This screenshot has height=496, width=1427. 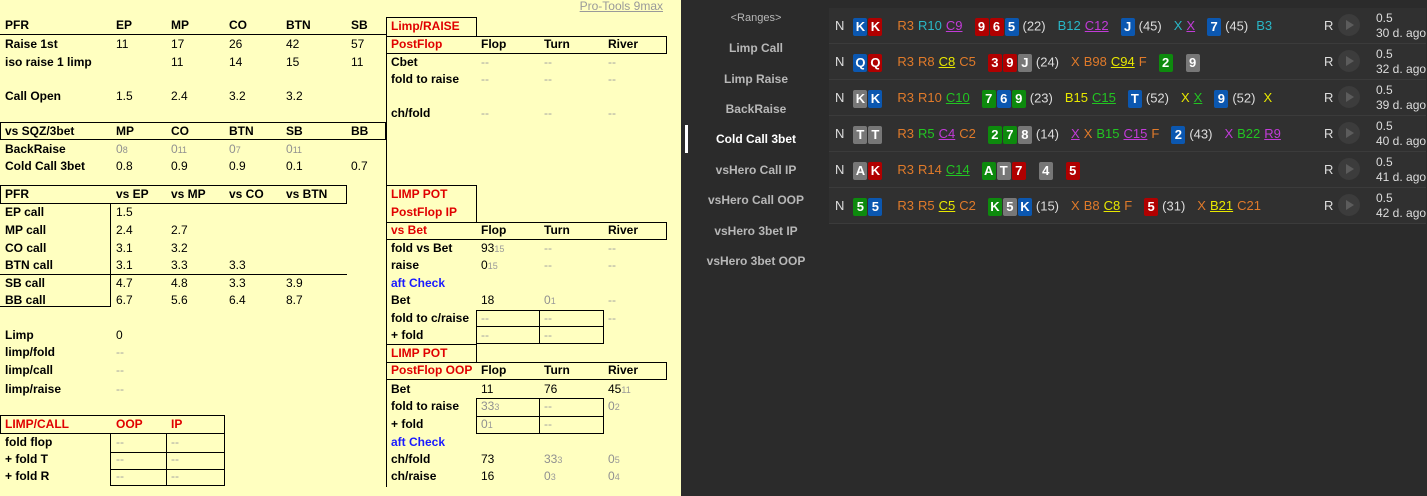 I want to click on nav-item: vsHero 3bet IP, so click(x=756, y=231).